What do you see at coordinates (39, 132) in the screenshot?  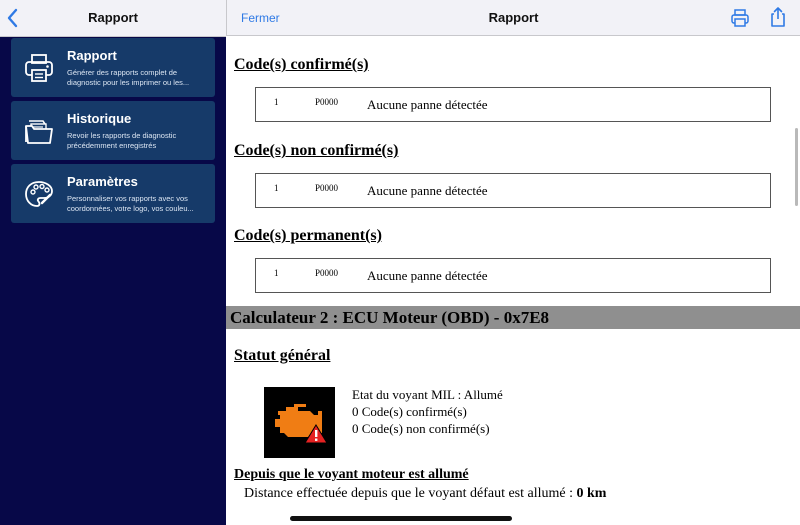 I see `folder-documents-icon` at bounding box center [39, 132].